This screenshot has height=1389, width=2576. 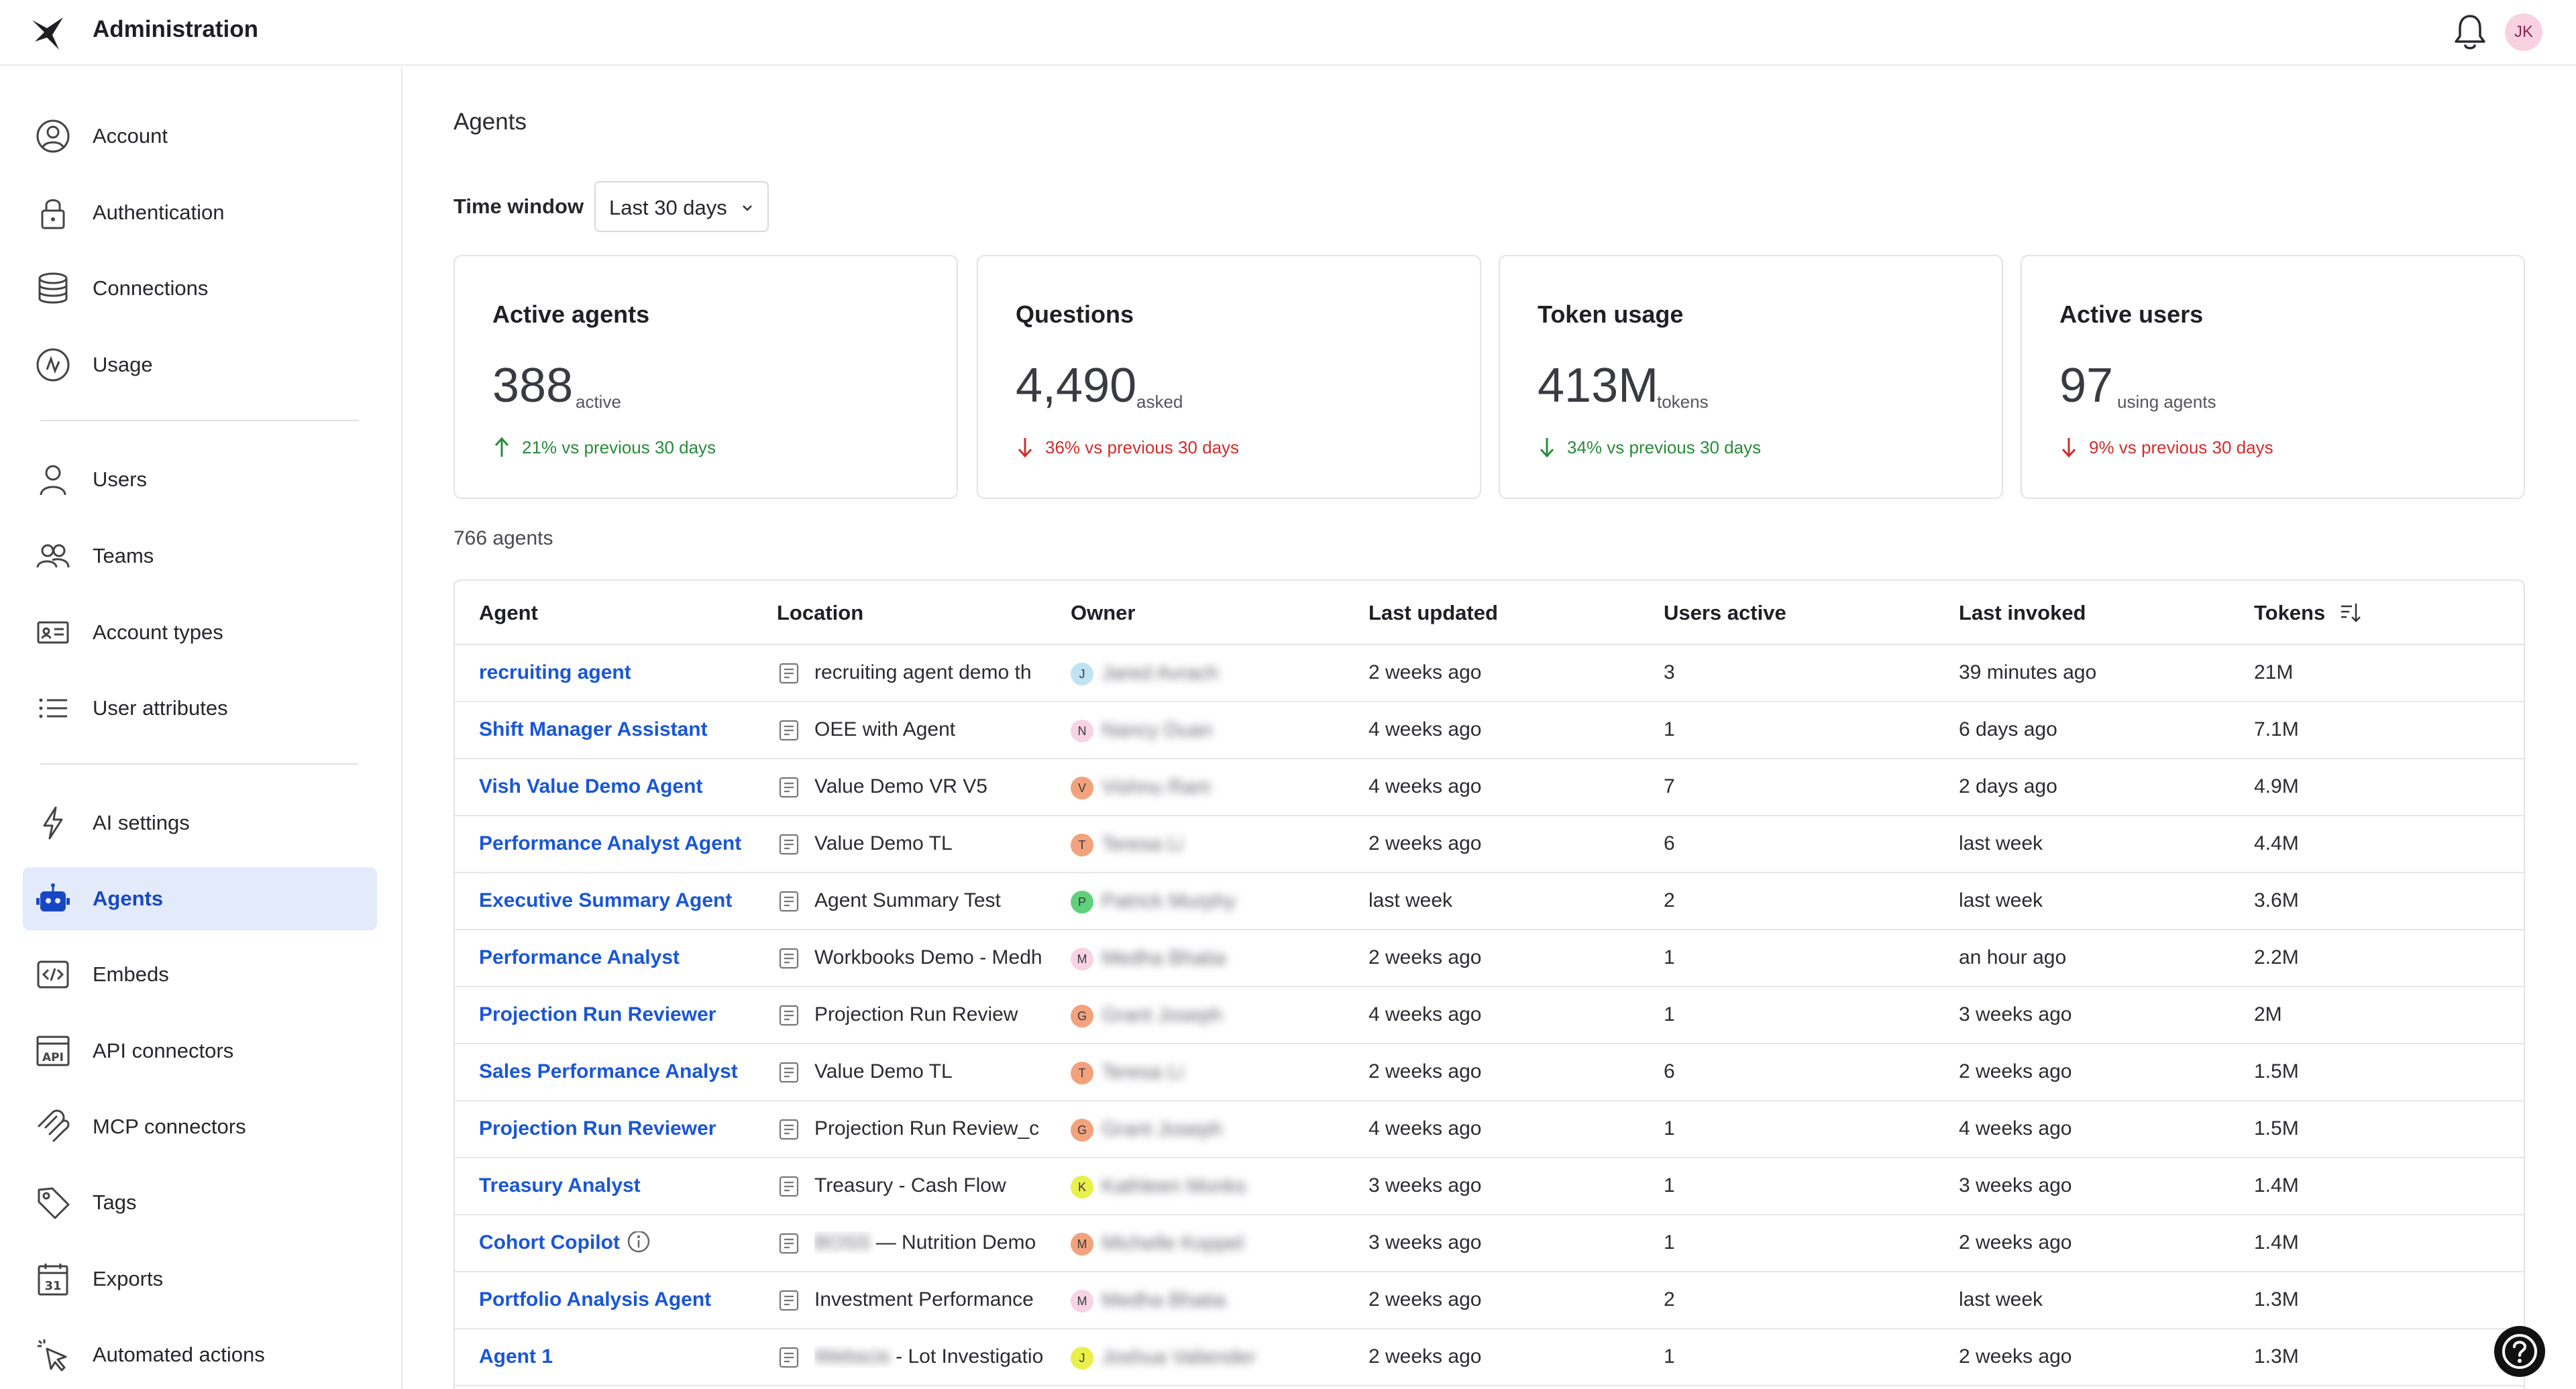 I want to click on agent-link: Portfolio Analysis Agent, so click(x=595, y=1300).